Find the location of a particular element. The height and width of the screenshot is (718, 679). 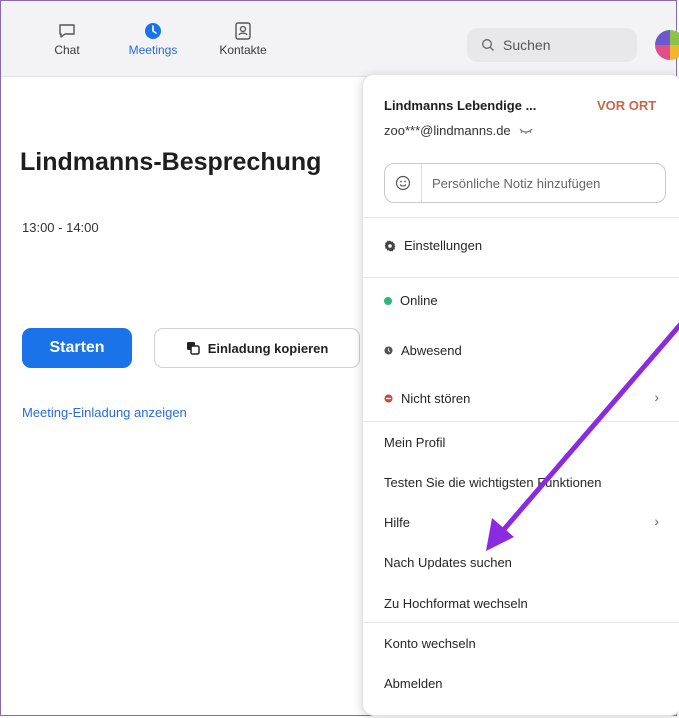

menu-item-help: Hilfe is located at coordinates (397, 522).